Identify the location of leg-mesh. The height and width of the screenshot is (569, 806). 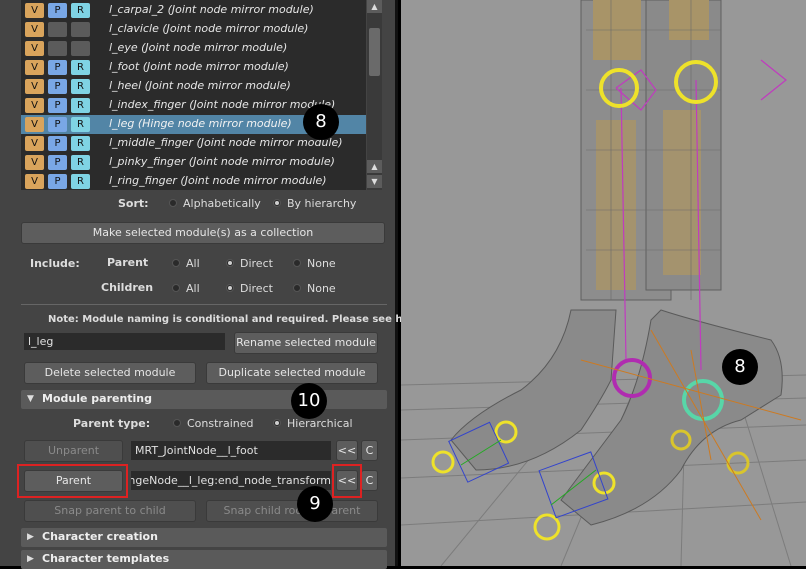
(651, 150).